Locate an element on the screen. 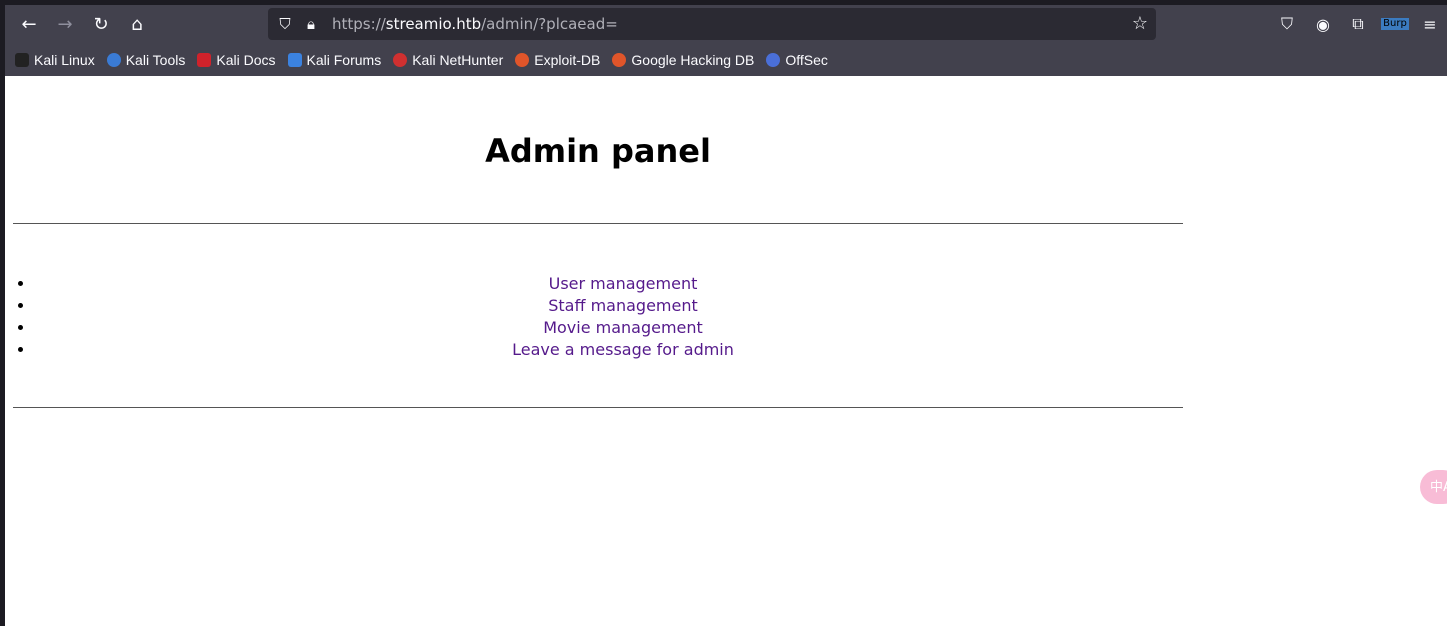 The width and height of the screenshot is (1447, 626). list-item: User management is located at coordinates (609, 284).